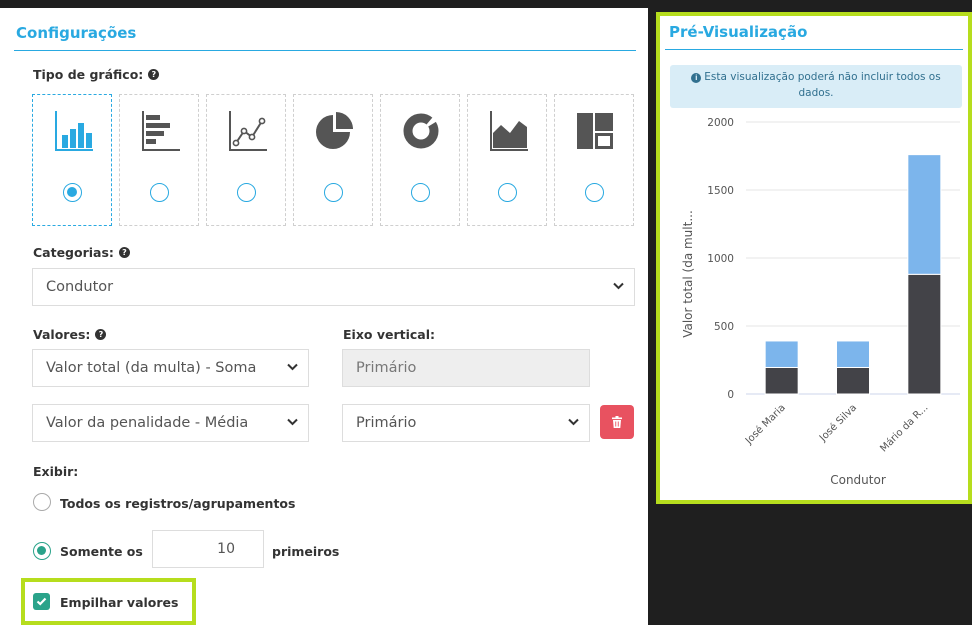 This screenshot has width=972, height=625. Describe the element at coordinates (594, 192) in the screenshot. I see `chart-type-treemap-radio` at that location.